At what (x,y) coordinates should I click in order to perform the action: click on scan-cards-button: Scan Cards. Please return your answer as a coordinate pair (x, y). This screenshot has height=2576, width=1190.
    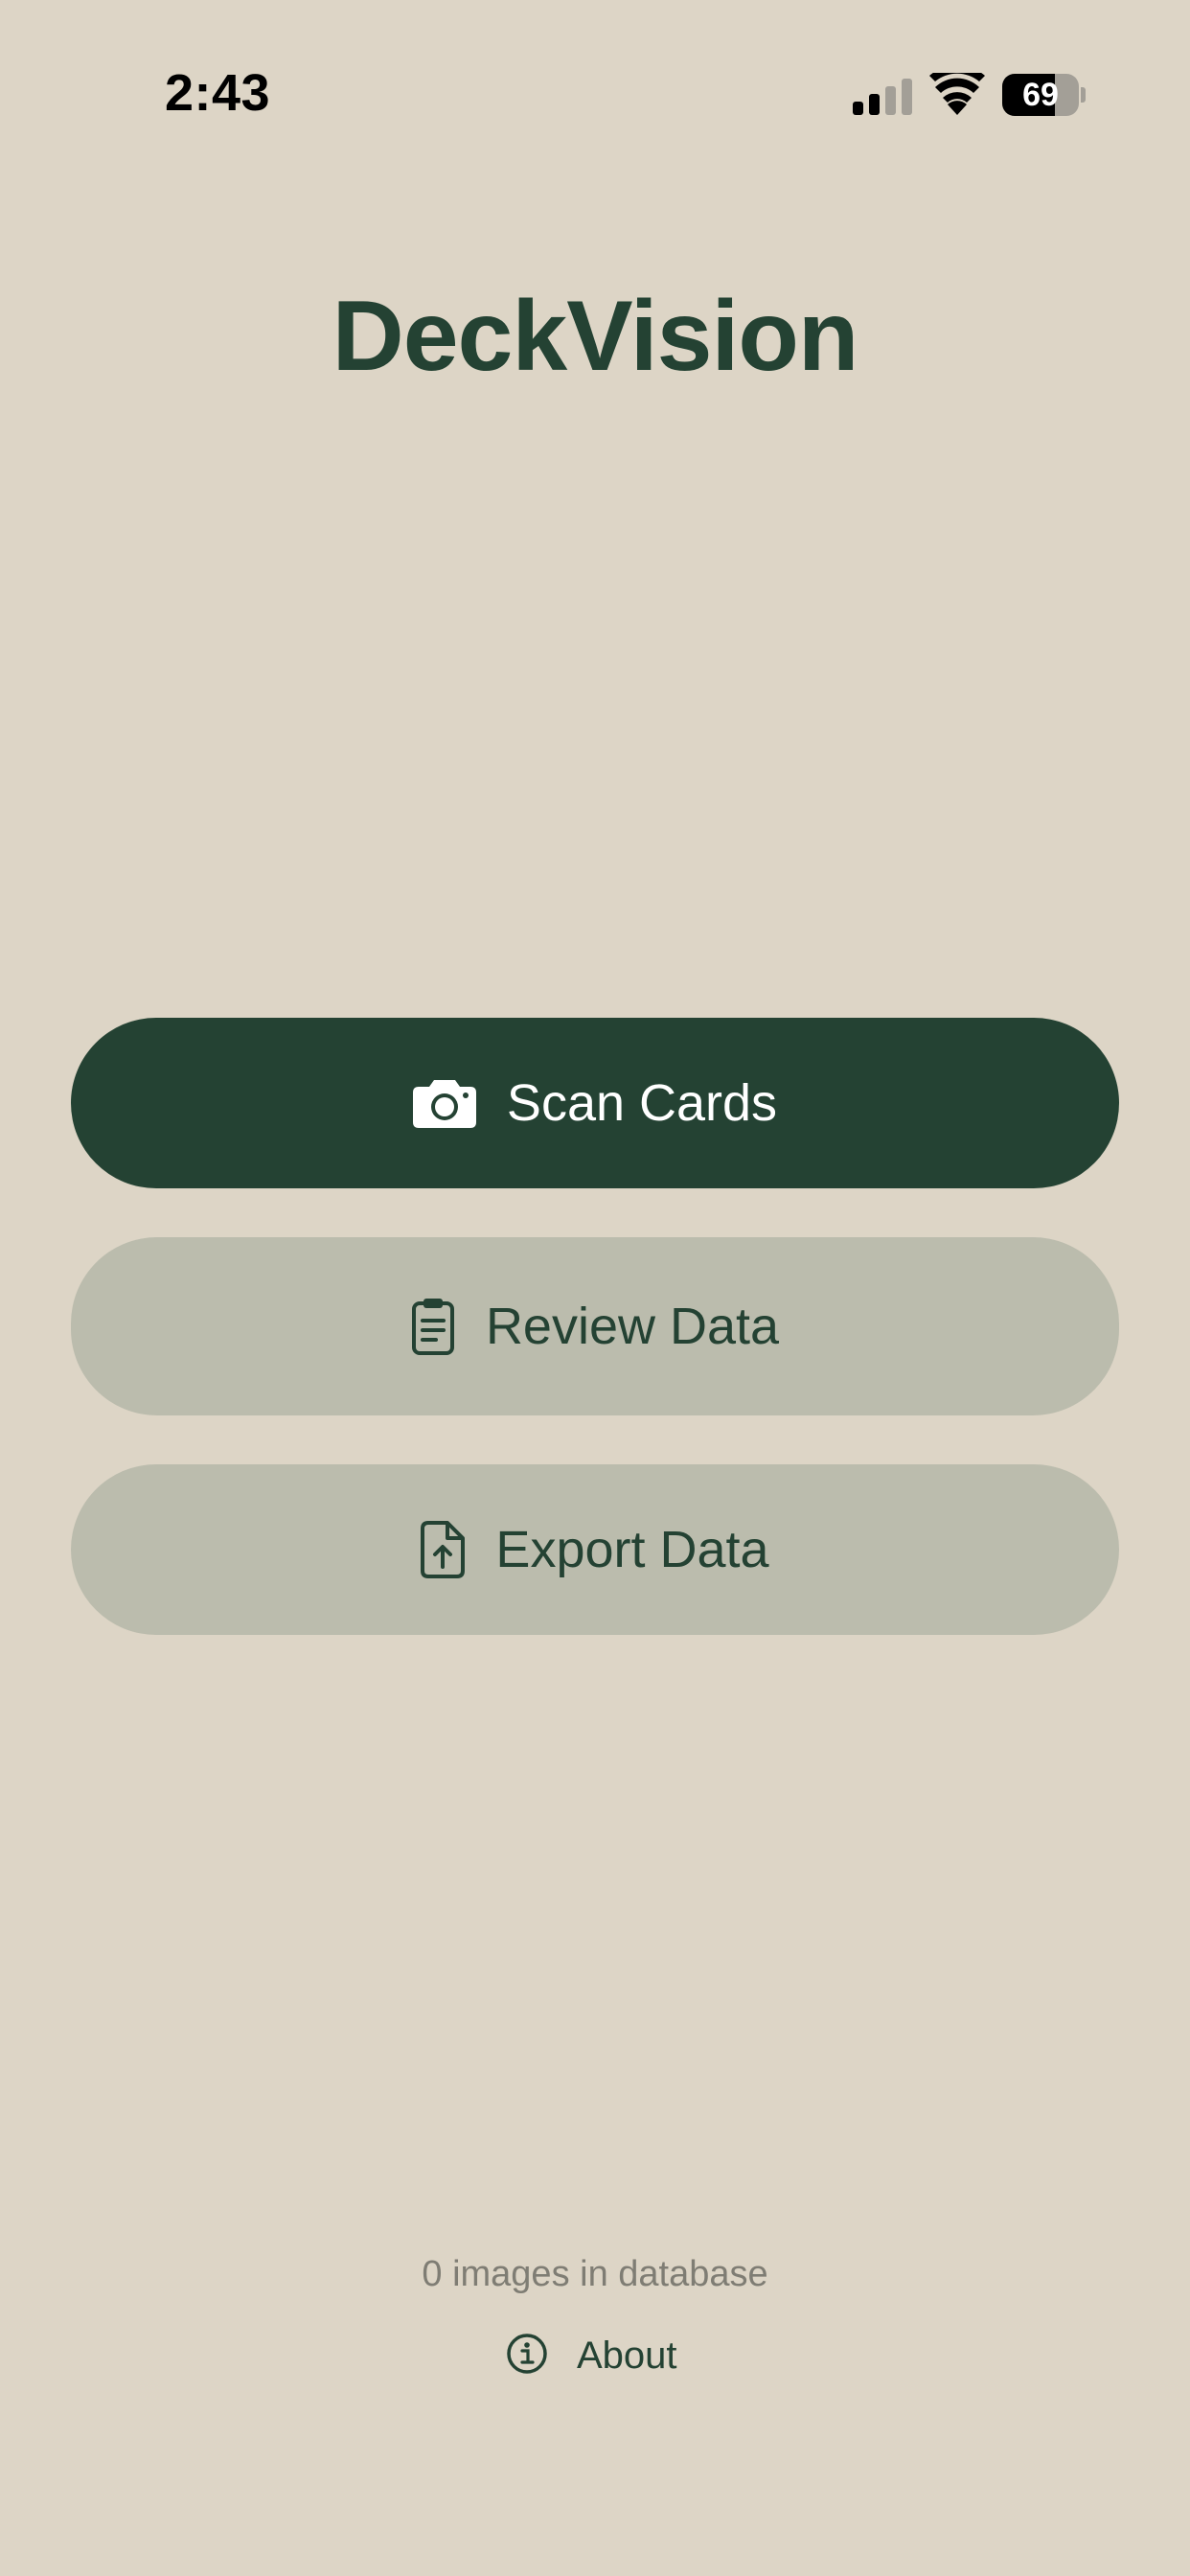
    Looking at the image, I should click on (595, 1103).